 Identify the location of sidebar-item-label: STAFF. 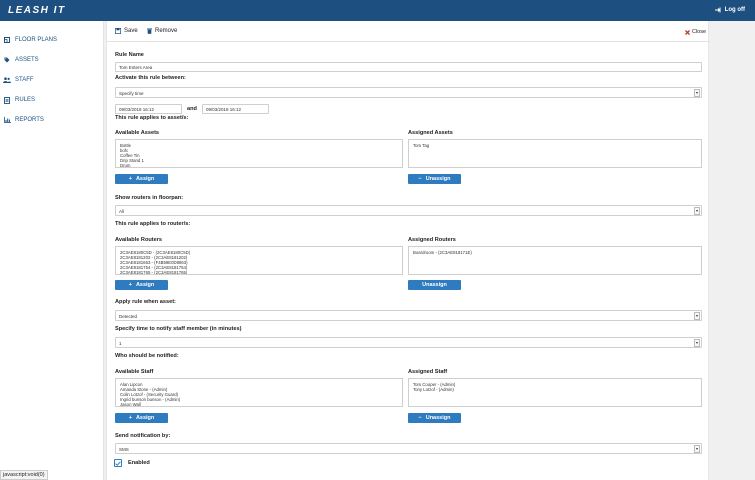
(24, 80).